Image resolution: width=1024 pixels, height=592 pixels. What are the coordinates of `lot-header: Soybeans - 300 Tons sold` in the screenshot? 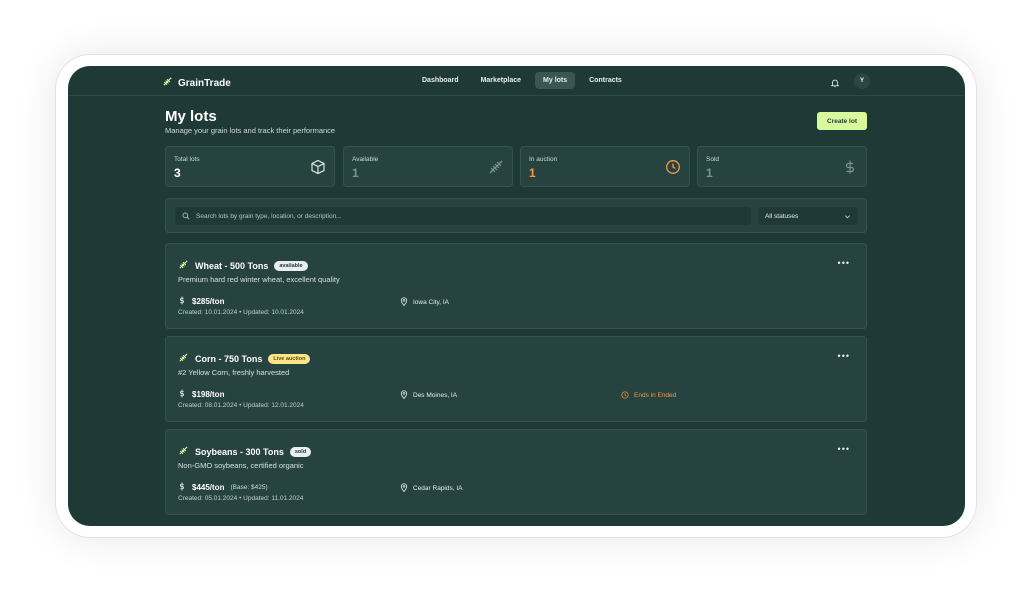 It's located at (245, 452).